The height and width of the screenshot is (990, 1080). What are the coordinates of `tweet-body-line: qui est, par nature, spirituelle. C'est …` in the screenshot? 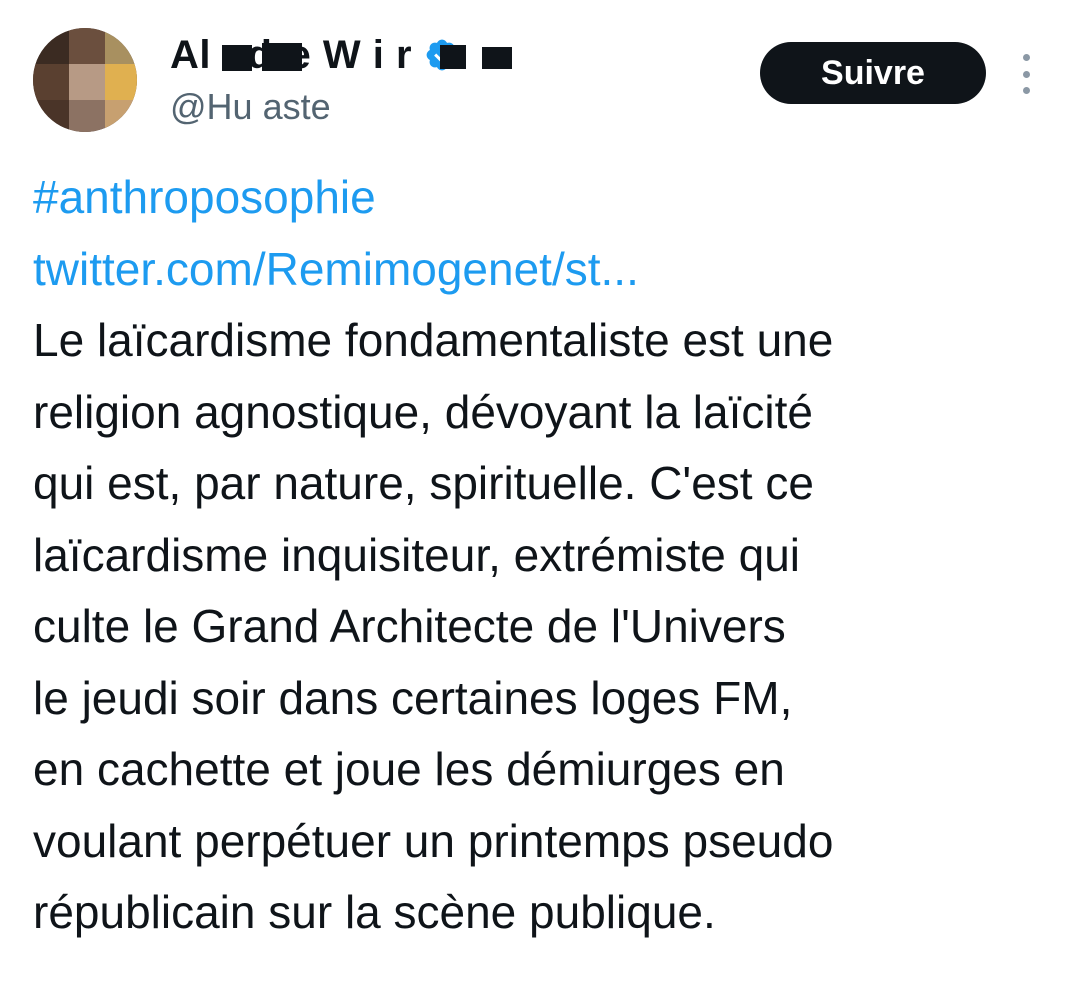 It's located at (423, 483).